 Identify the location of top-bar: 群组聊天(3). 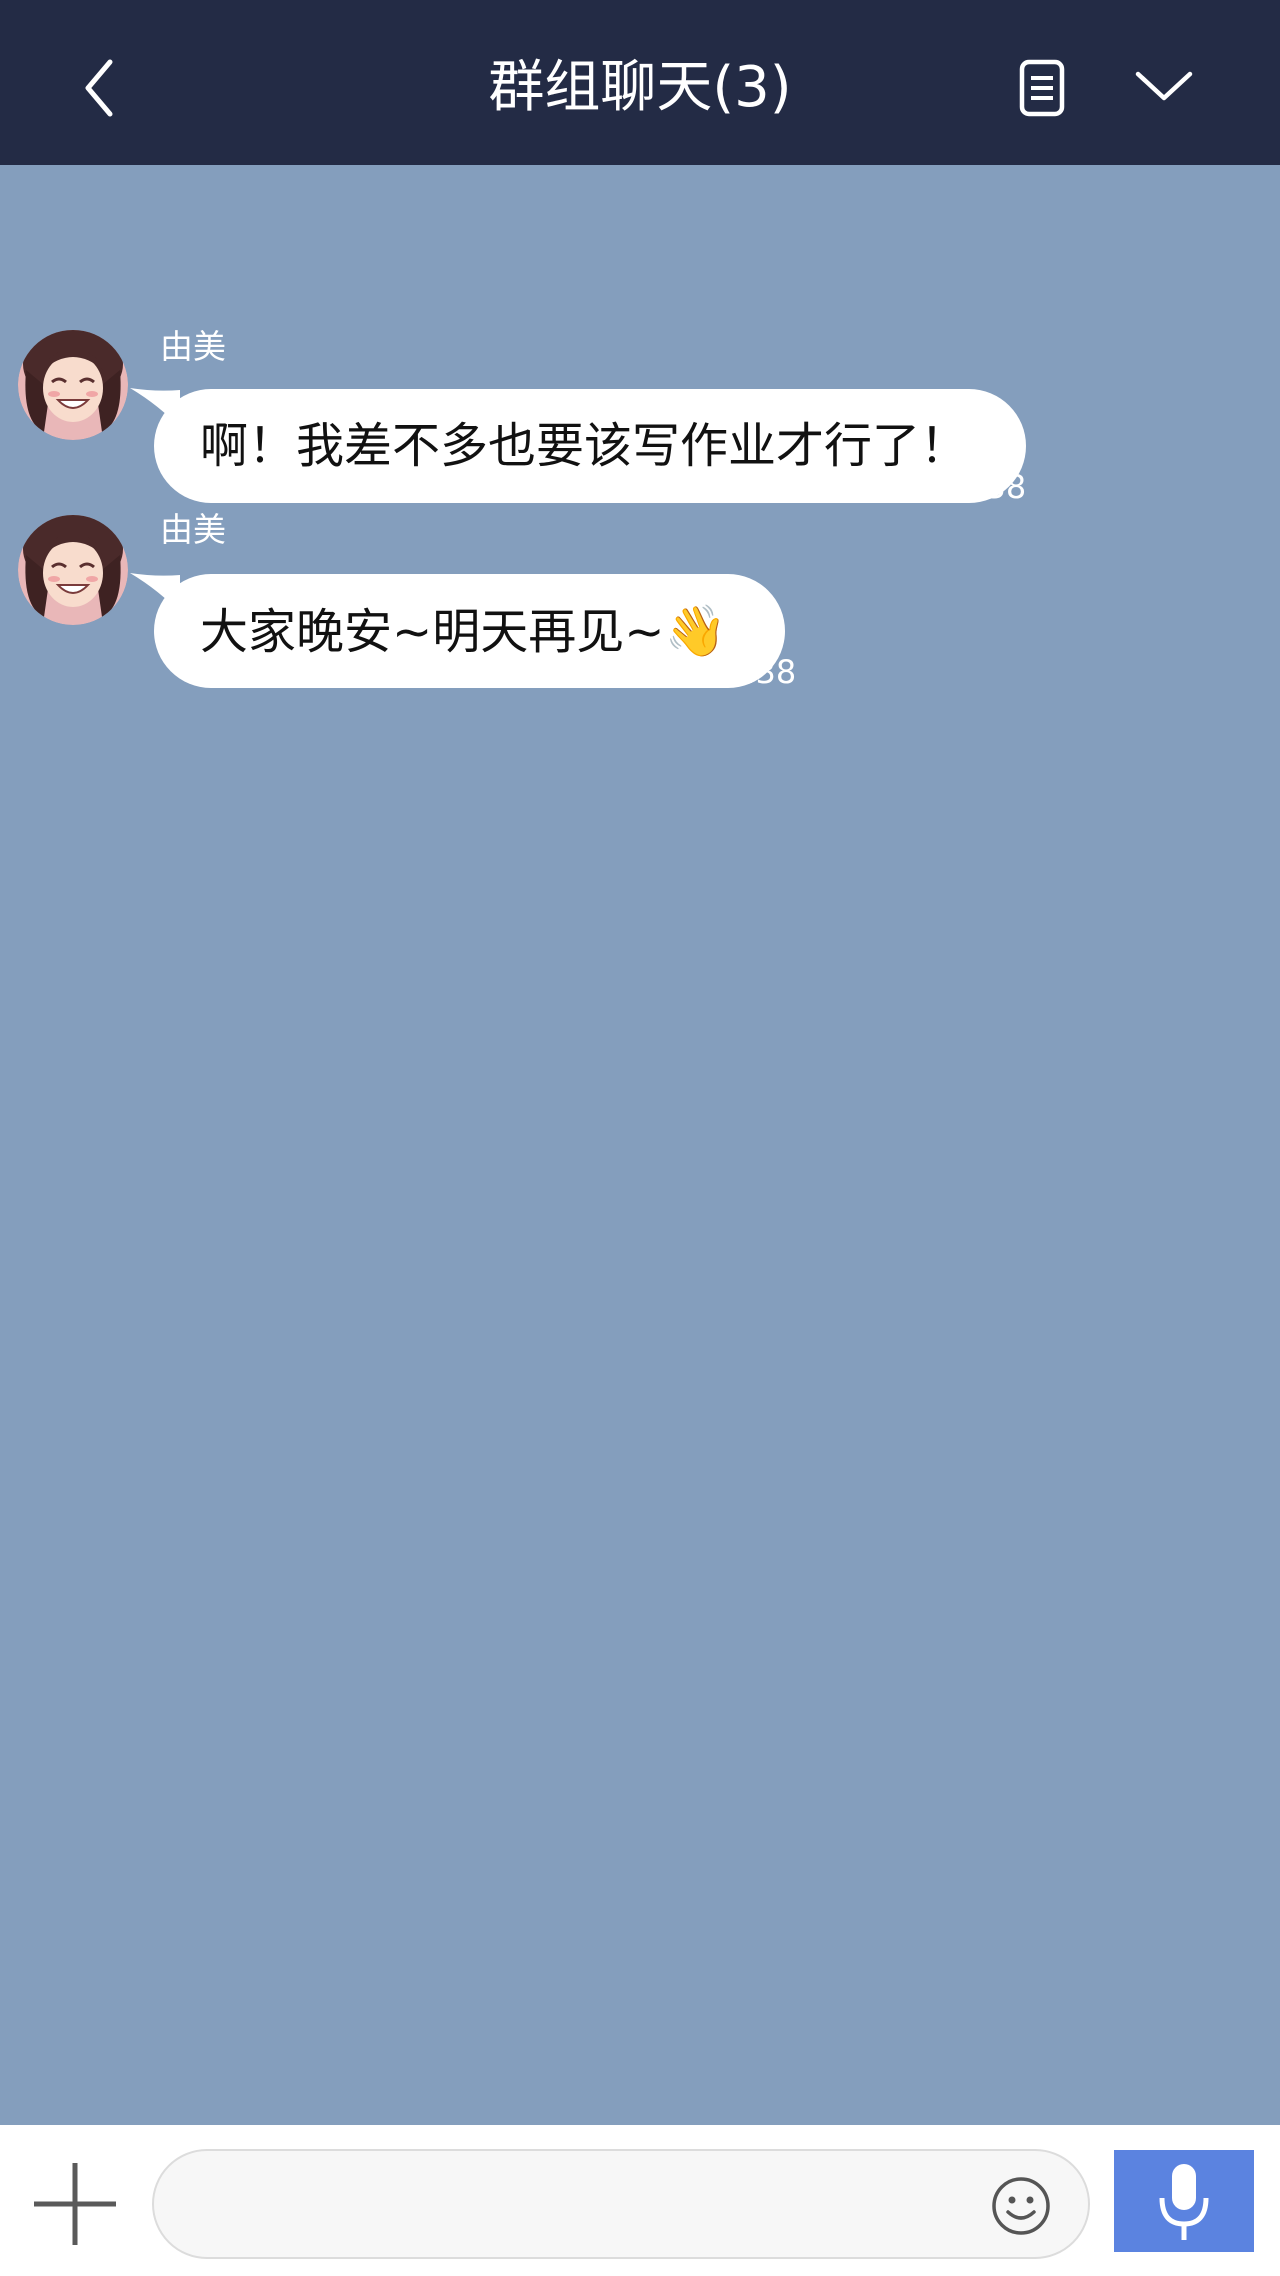
(640, 82).